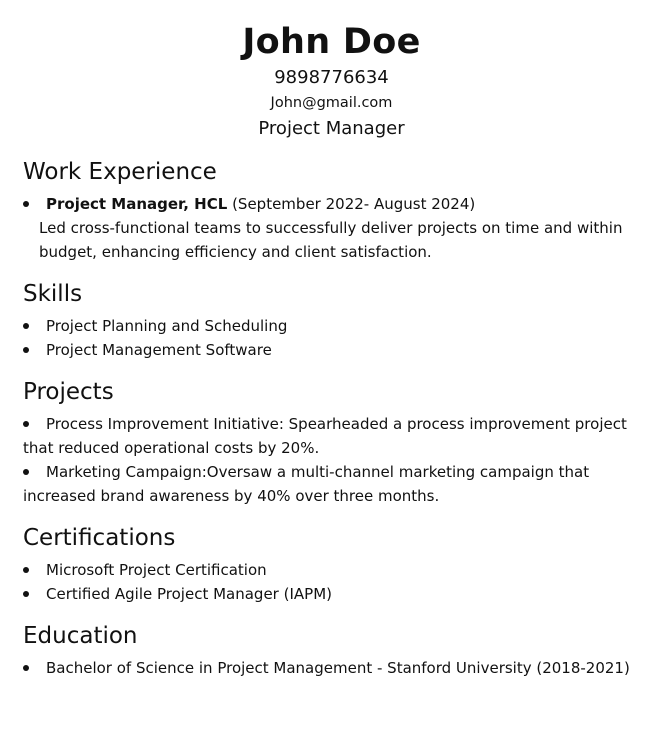 Image resolution: width=646 pixels, height=756 pixels. What do you see at coordinates (331, 42) in the screenshot?
I see `candidate-name: John Doe` at bounding box center [331, 42].